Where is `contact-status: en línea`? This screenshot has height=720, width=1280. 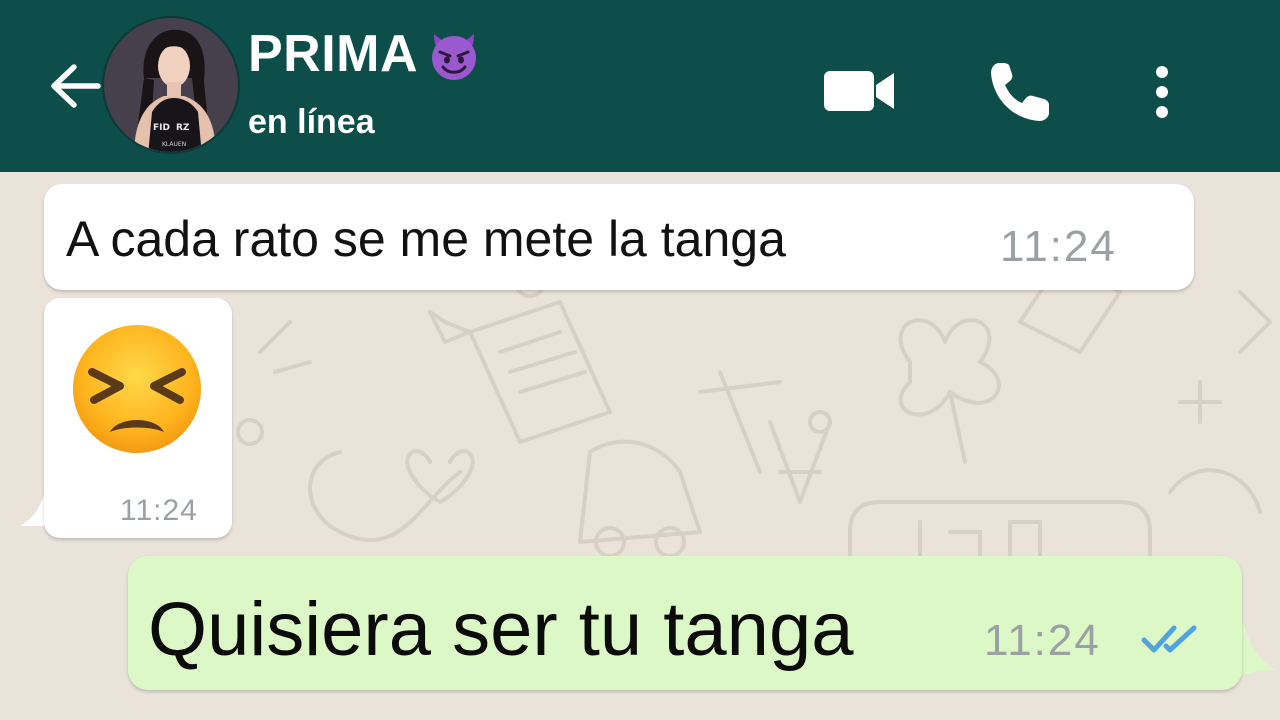 contact-status: en línea is located at coordinates (311, 122).